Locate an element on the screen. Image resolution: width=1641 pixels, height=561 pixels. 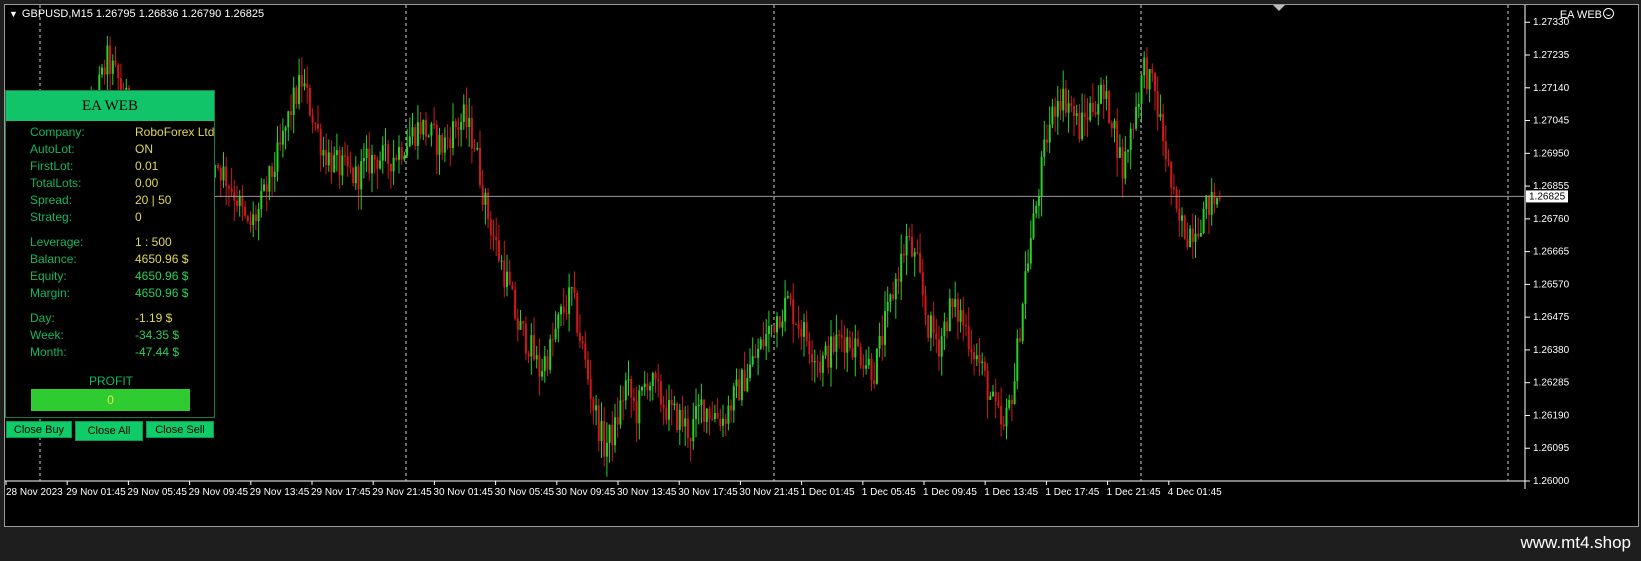
close-all-button: Close All is located at coordinates (109, 431).